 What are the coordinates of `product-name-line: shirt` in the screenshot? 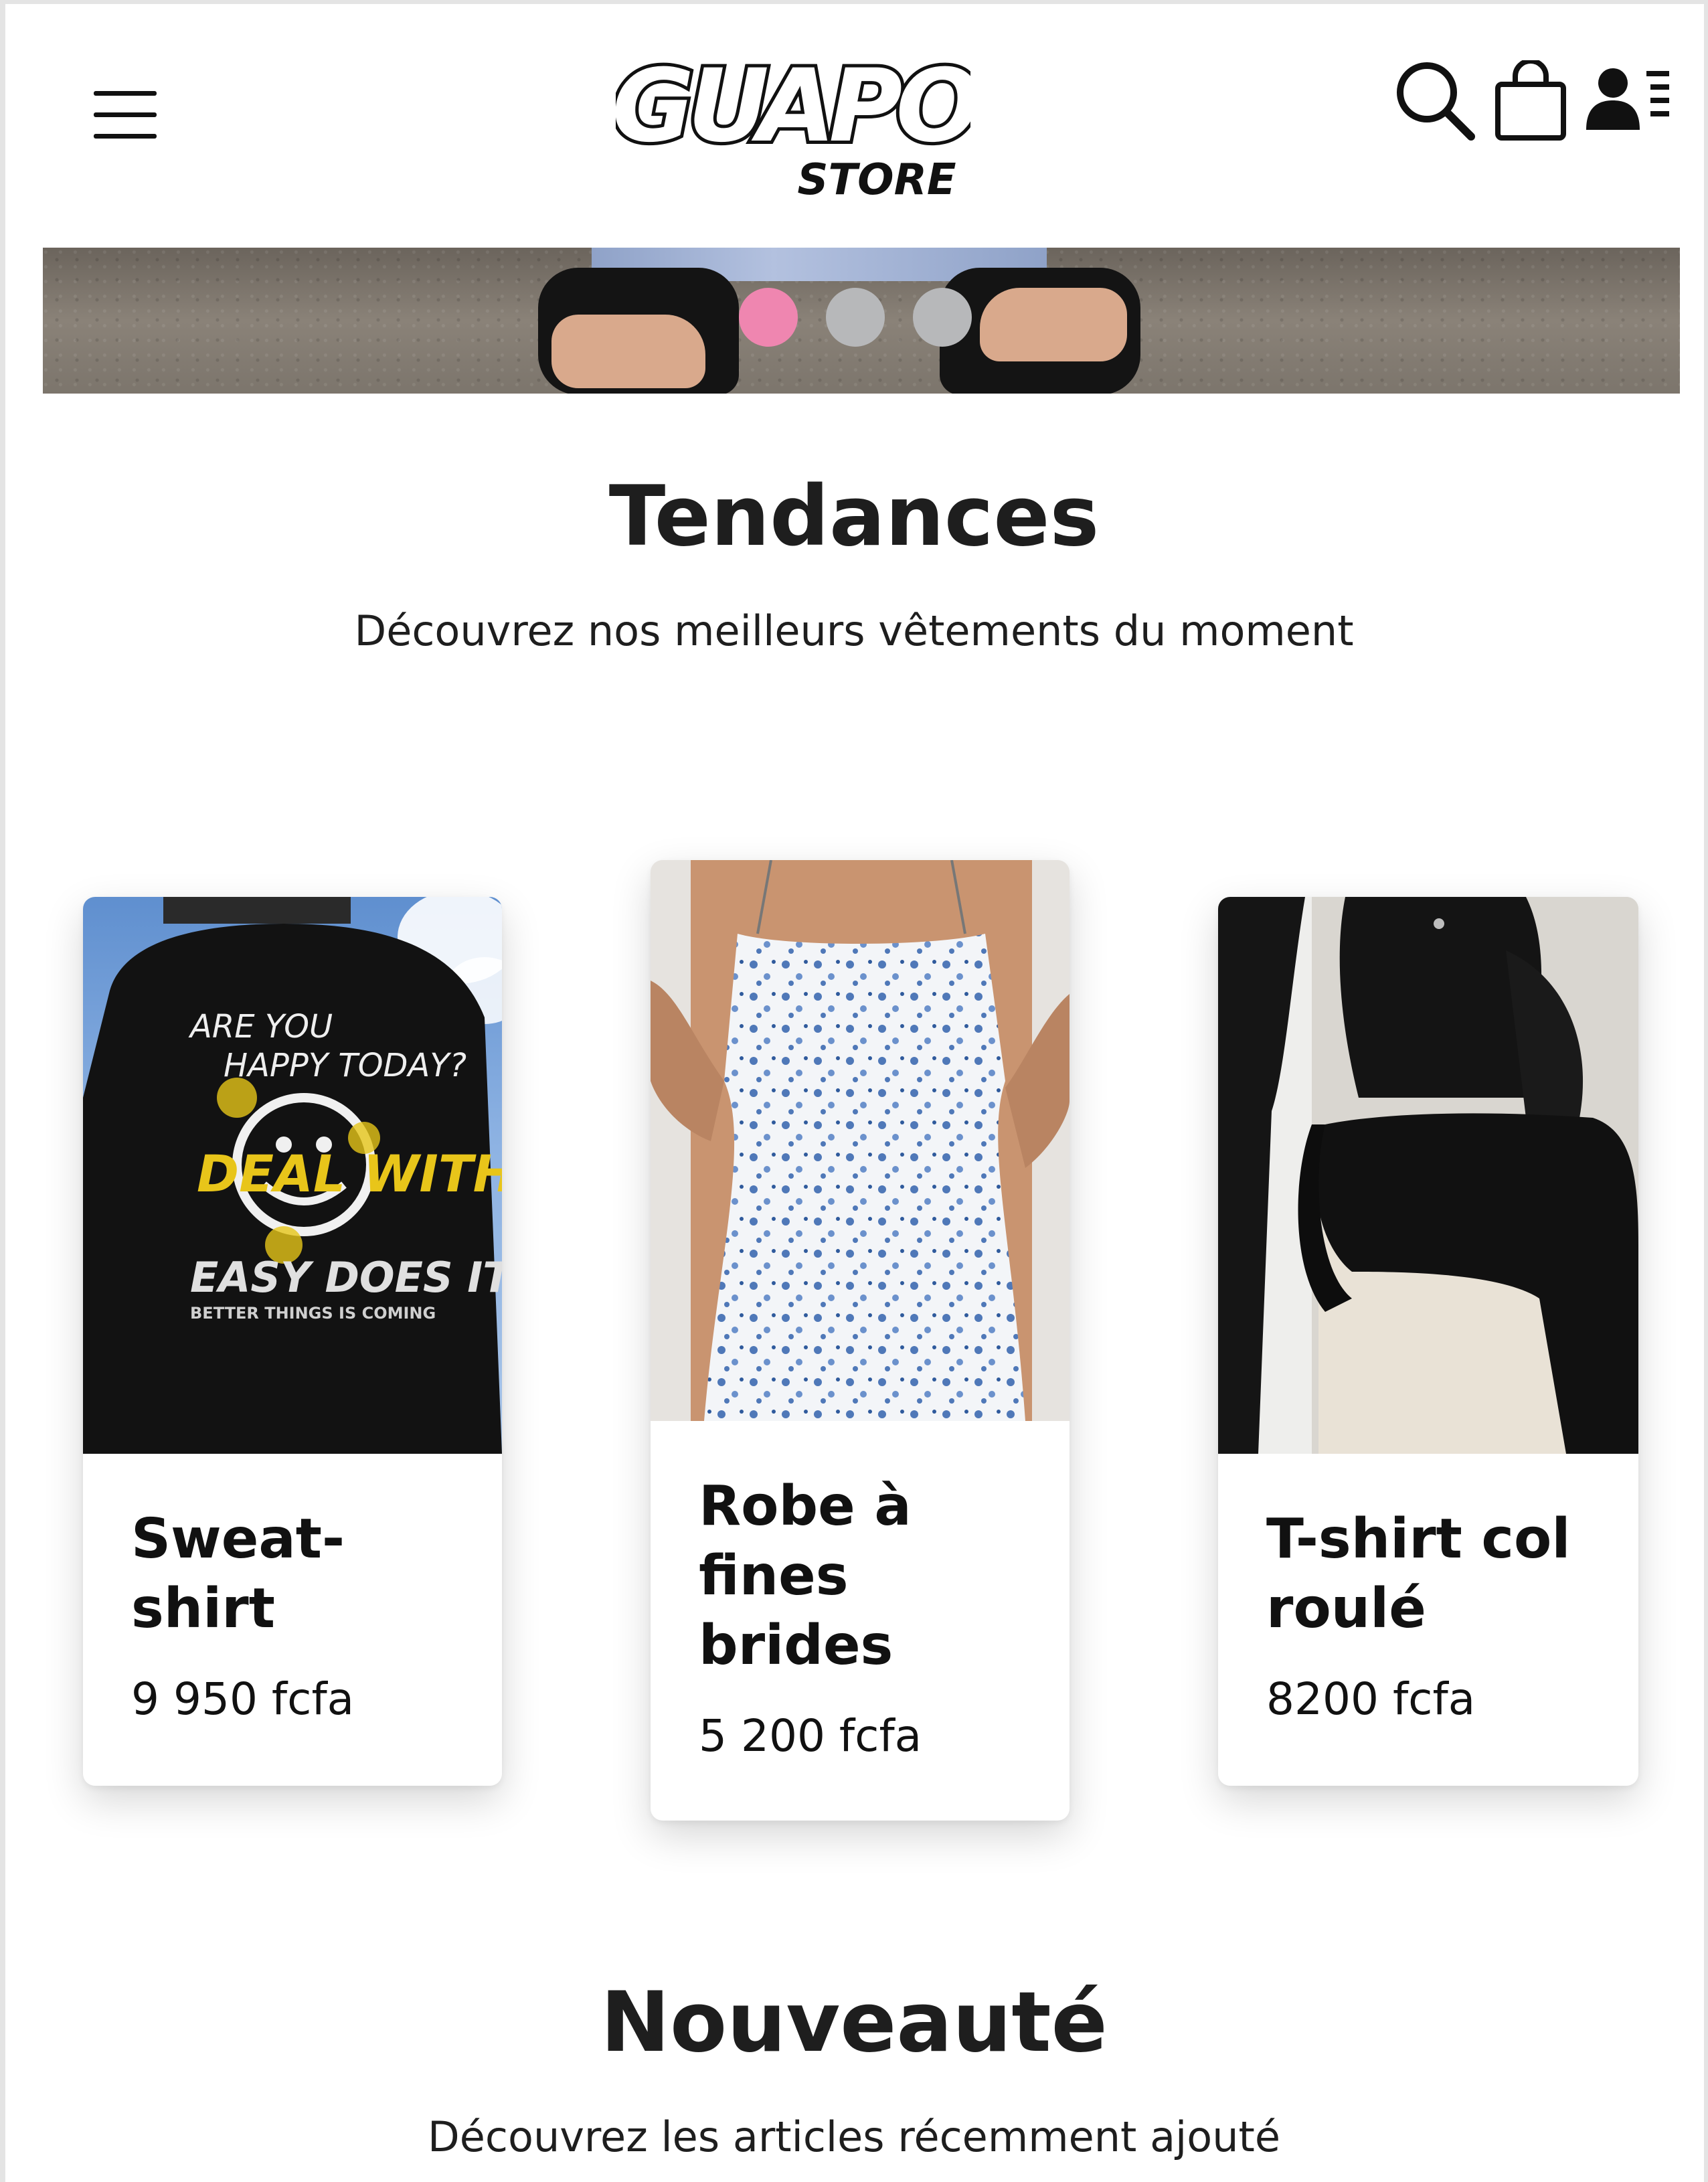 It's located at (203, 1609).